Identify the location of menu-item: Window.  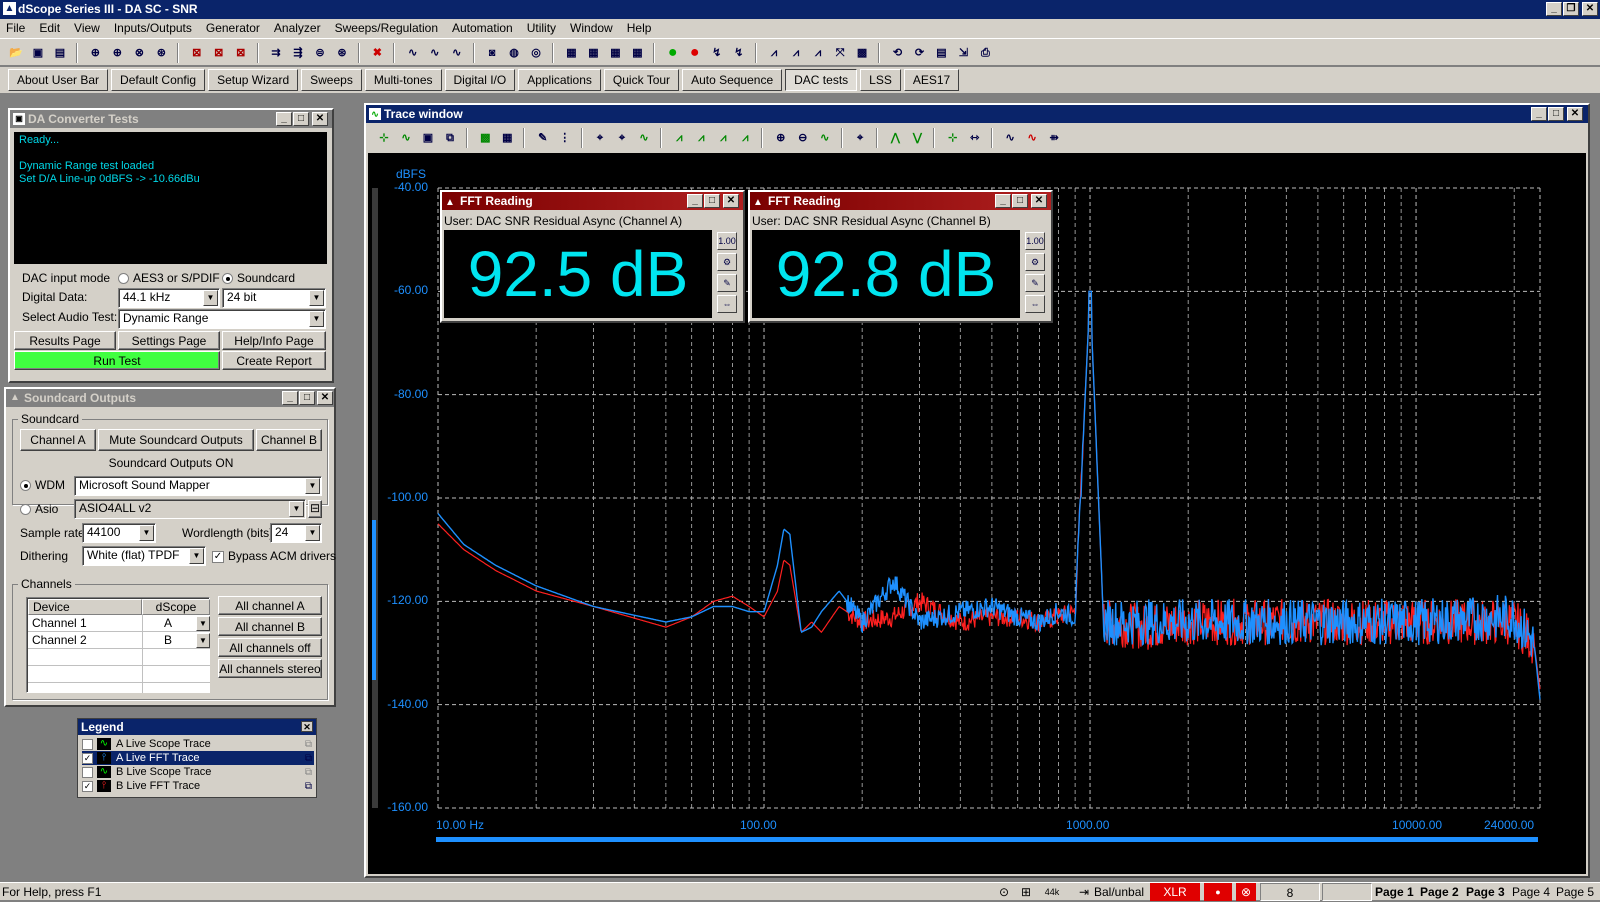
(591, 28).